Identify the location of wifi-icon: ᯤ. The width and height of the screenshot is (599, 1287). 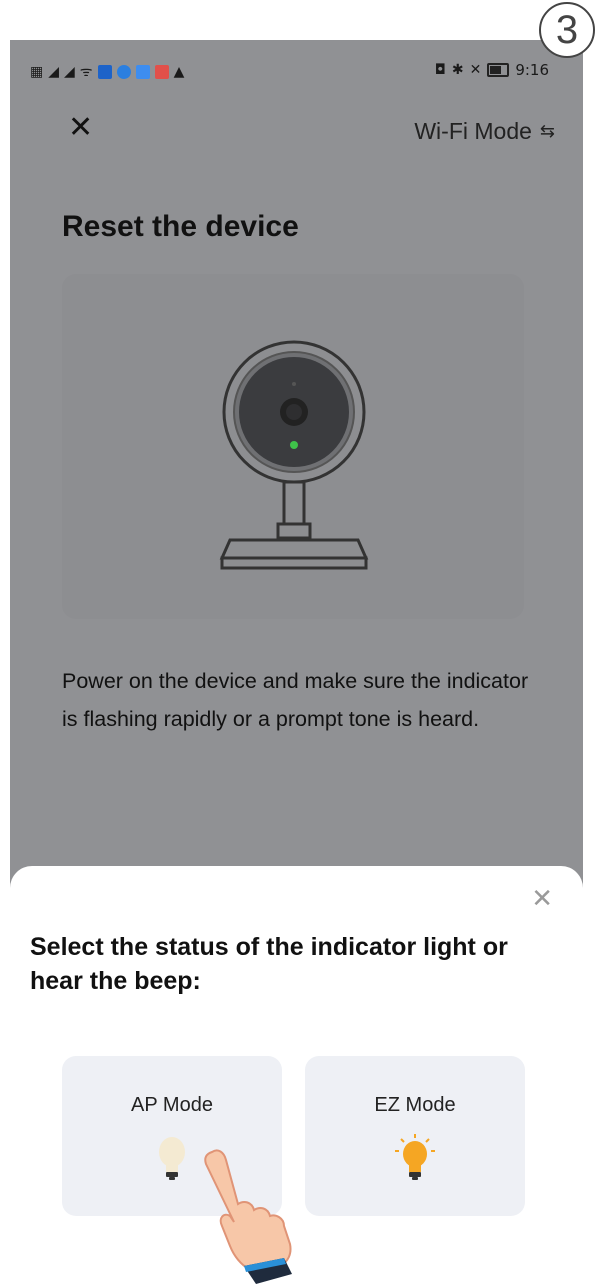
(86, 72).